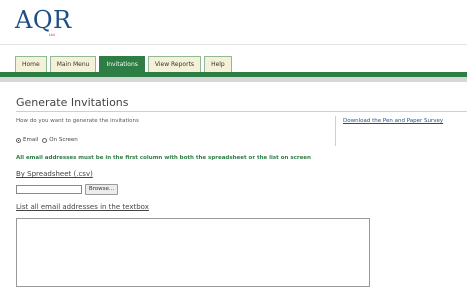 This screenshot has width=467, height=287. I want to click on tab-main-menu: Main Menu, so click(73, 64).